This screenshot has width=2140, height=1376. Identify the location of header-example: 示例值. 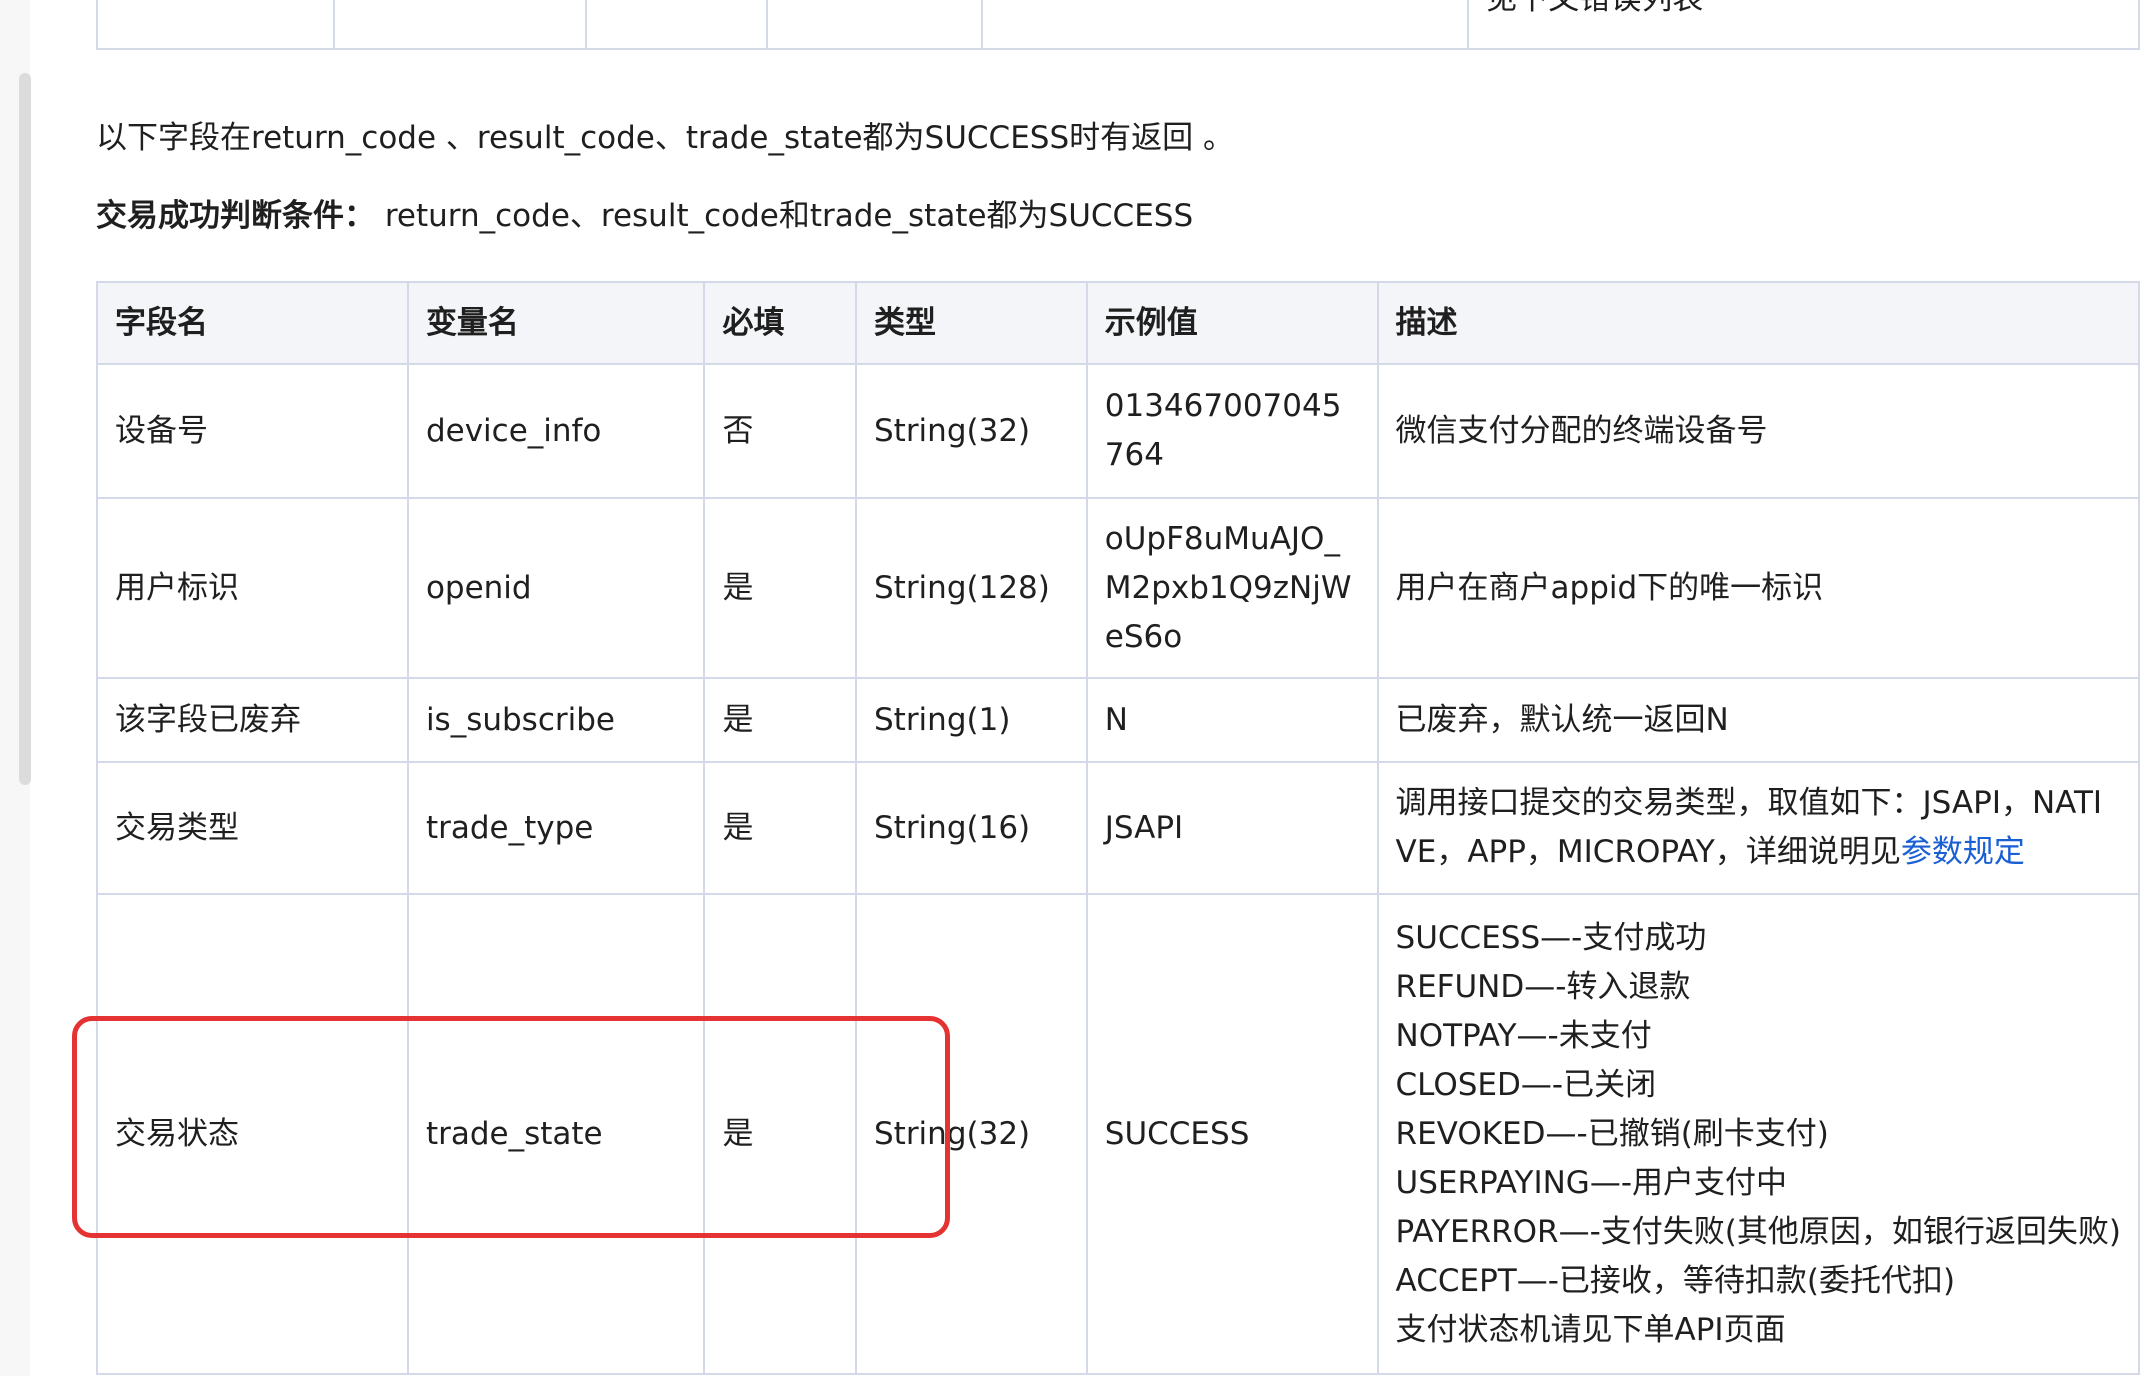
(1232, 323).